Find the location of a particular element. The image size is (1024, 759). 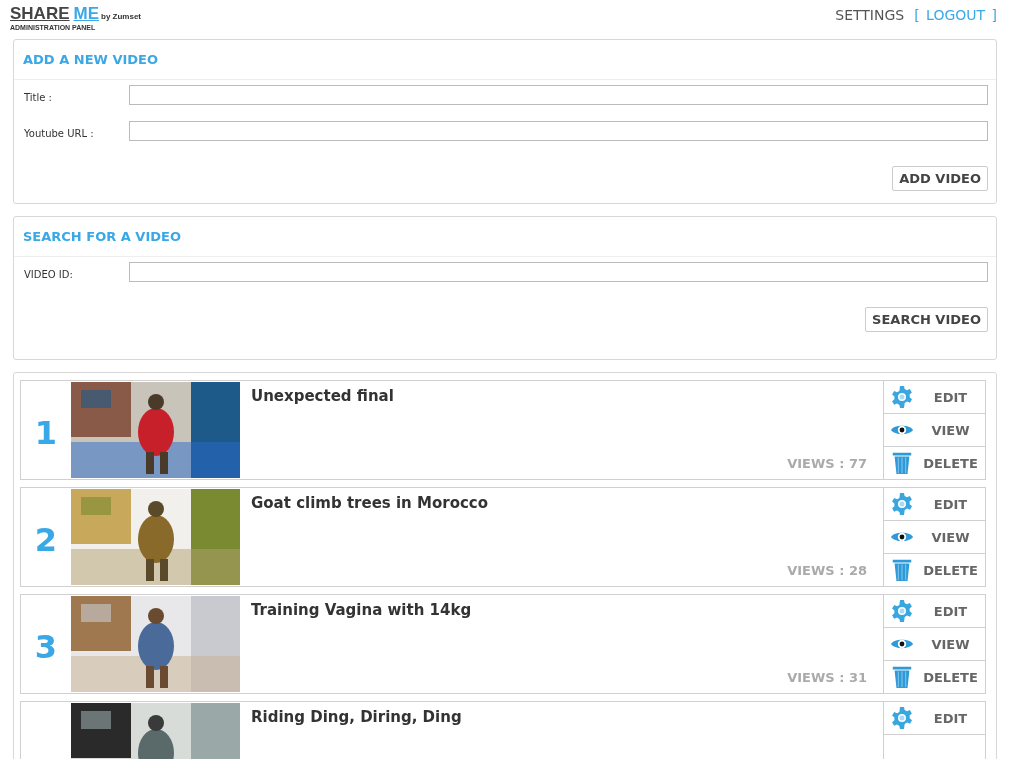

video-title: Unexpected final is located at coordinates (323, 396).